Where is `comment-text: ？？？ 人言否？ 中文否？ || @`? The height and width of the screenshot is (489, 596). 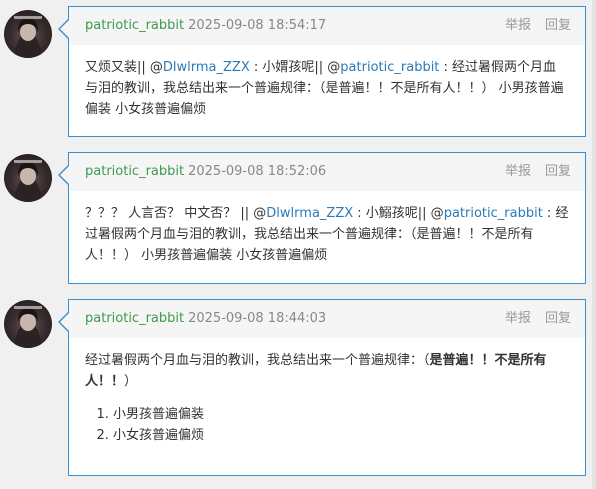 comment-text: ？？？ 人言否？ 中文否？ || @ is located at coordinates (176, 213).